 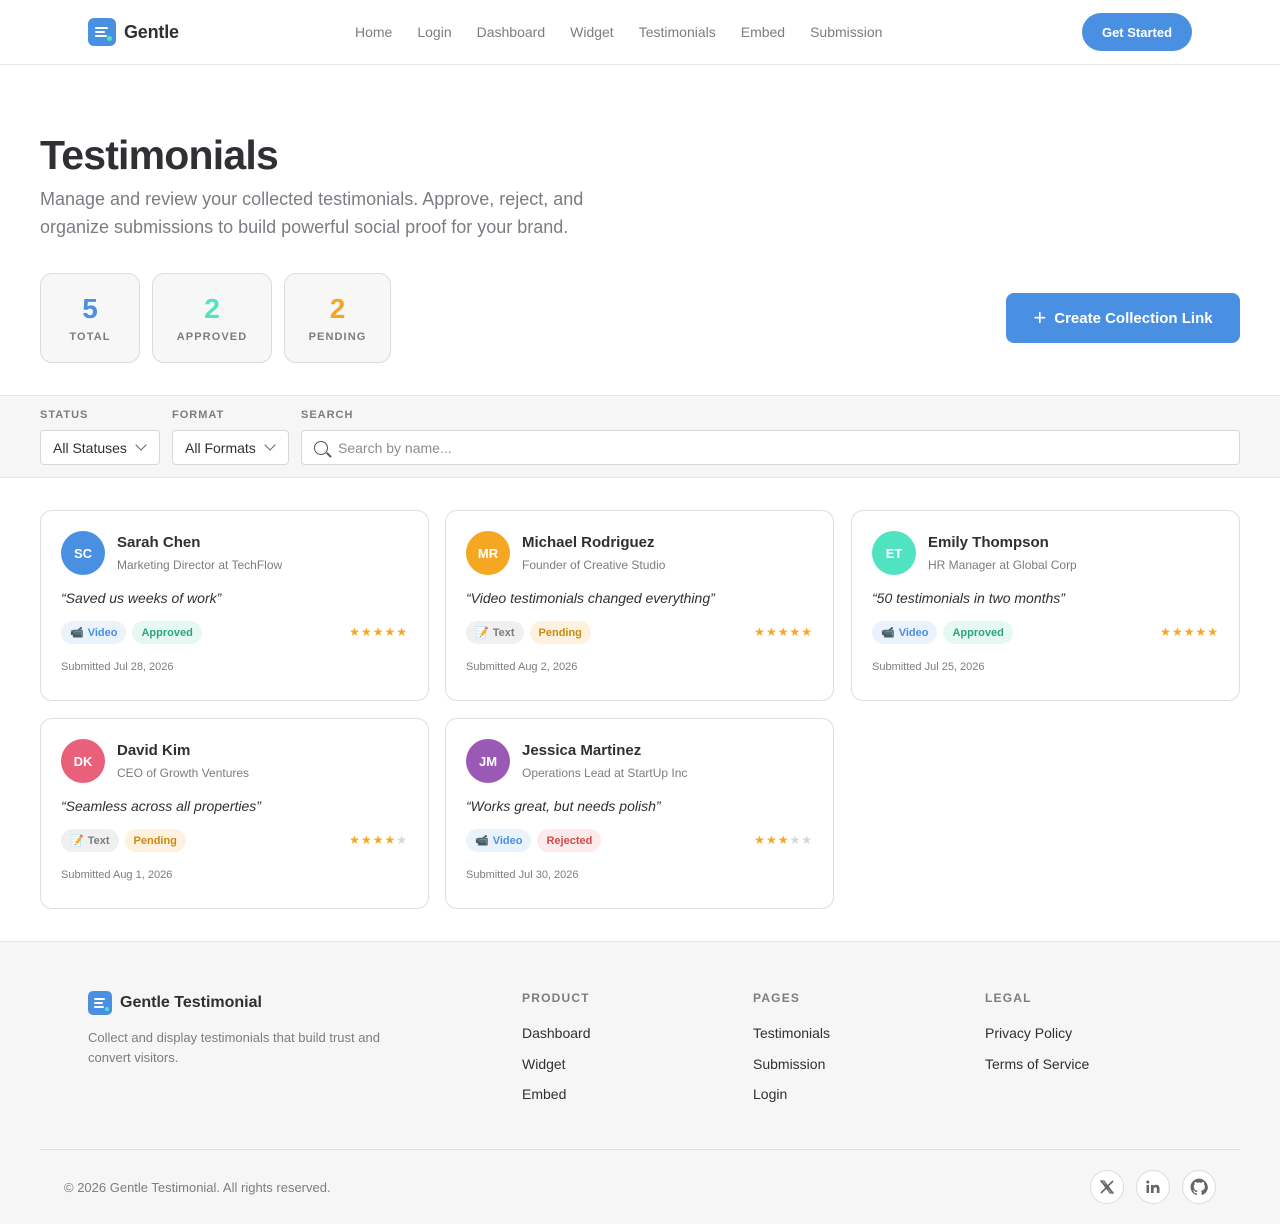 What do you see at coordinates (569, 840) in the screenshot?
I see `status-badge: Rejected` at bounding box center [569, 840].